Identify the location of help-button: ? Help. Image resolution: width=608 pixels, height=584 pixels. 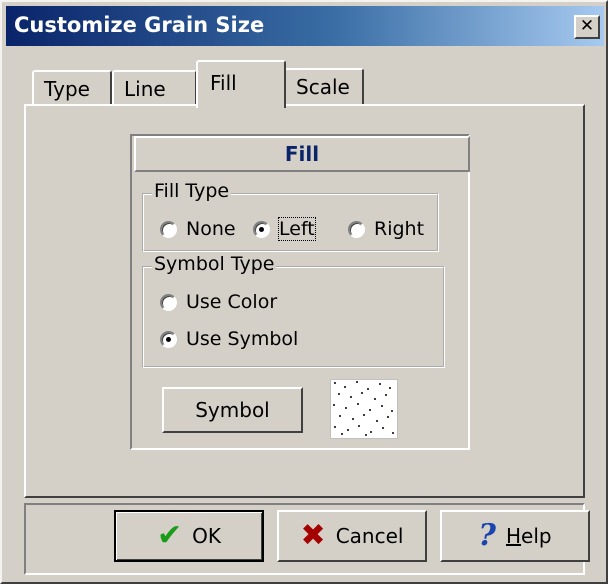
(515, 536).